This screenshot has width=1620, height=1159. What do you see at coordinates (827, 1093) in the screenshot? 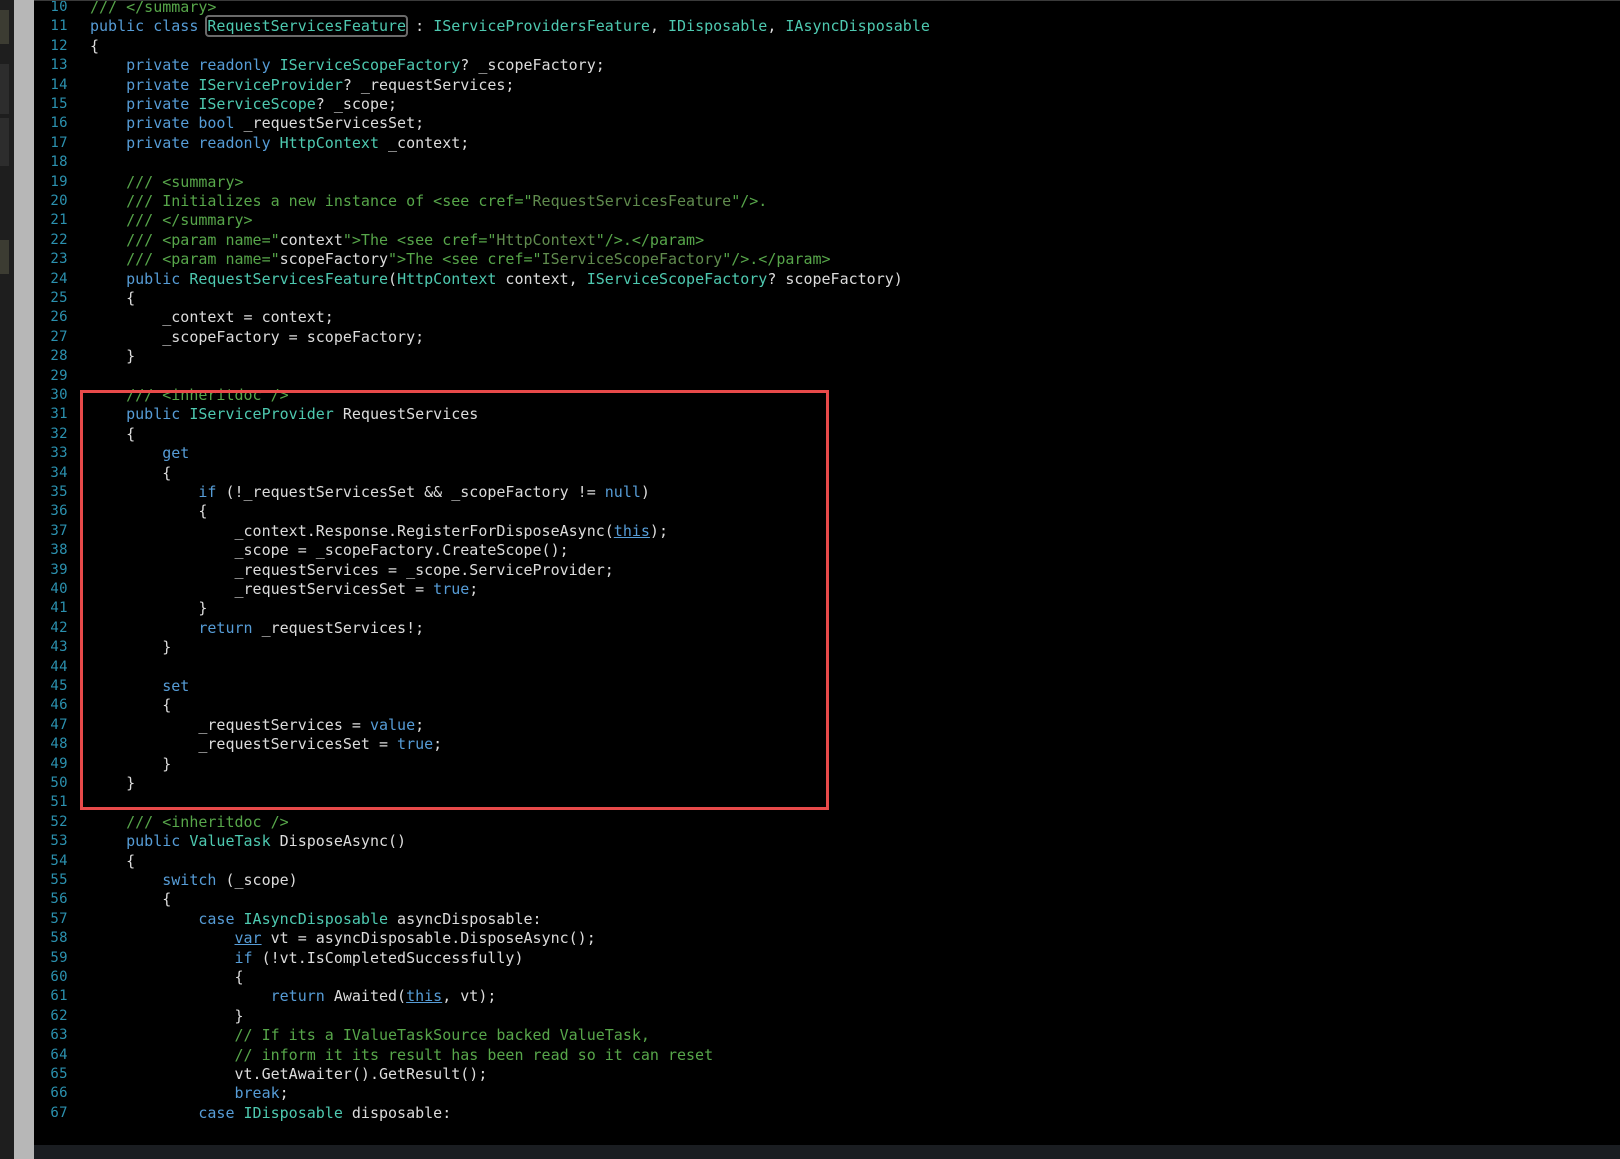
I see `code-line: 66 break;` at bounding box center [827, 1093].